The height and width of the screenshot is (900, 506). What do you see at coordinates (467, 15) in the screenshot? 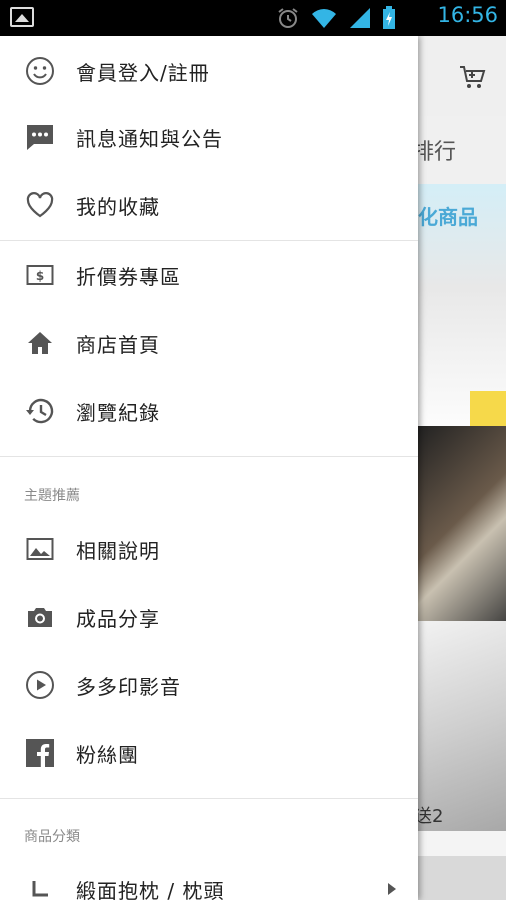
I see `clock: 16:56` at bounding box center [467, 15].